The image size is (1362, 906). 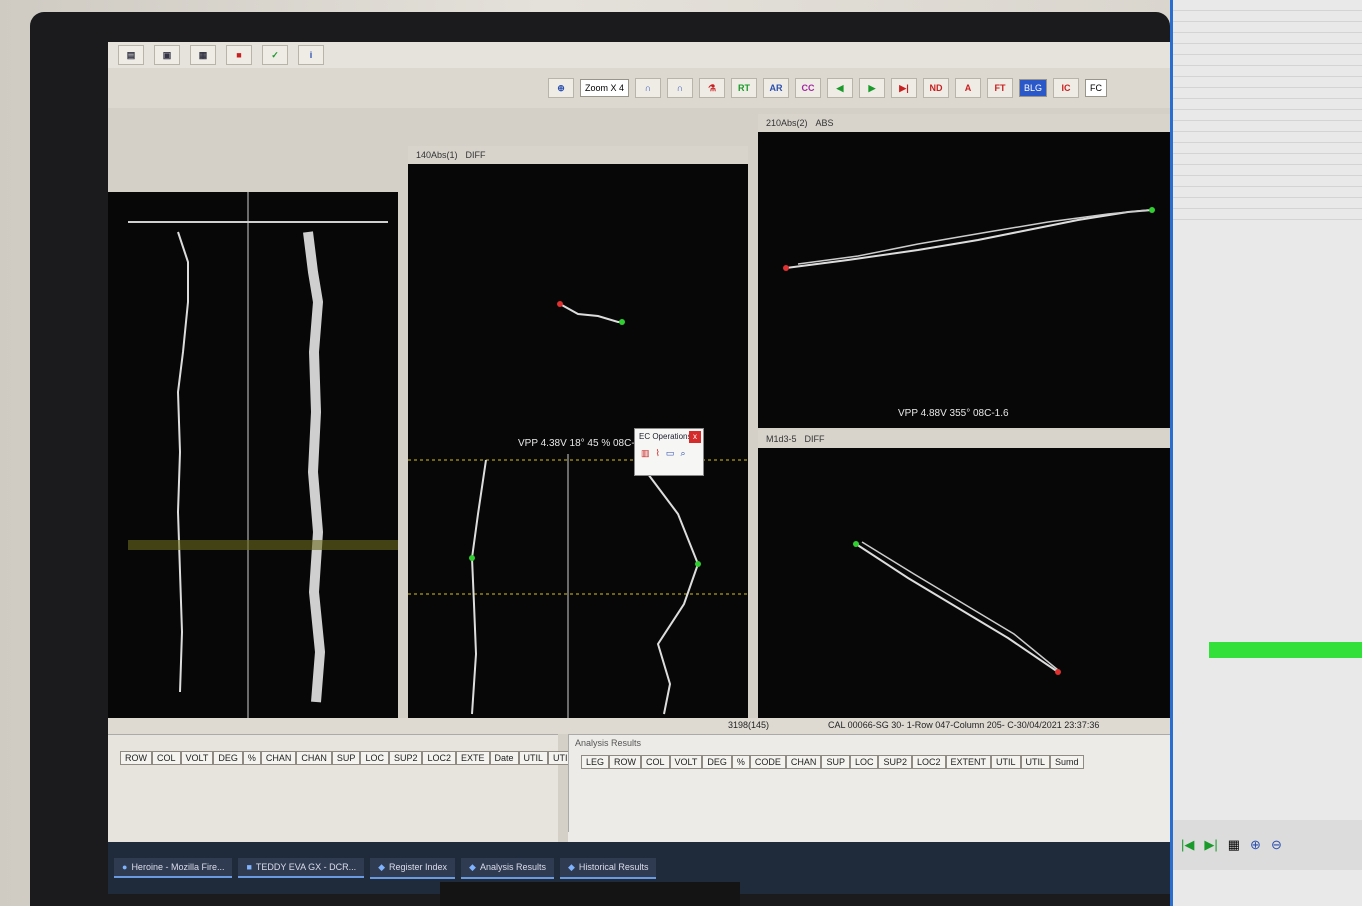 What do you see at coordinates (712, 88) in the screenshot?
I see `flask-icon: ⚗` at bounding box center [712, 88].